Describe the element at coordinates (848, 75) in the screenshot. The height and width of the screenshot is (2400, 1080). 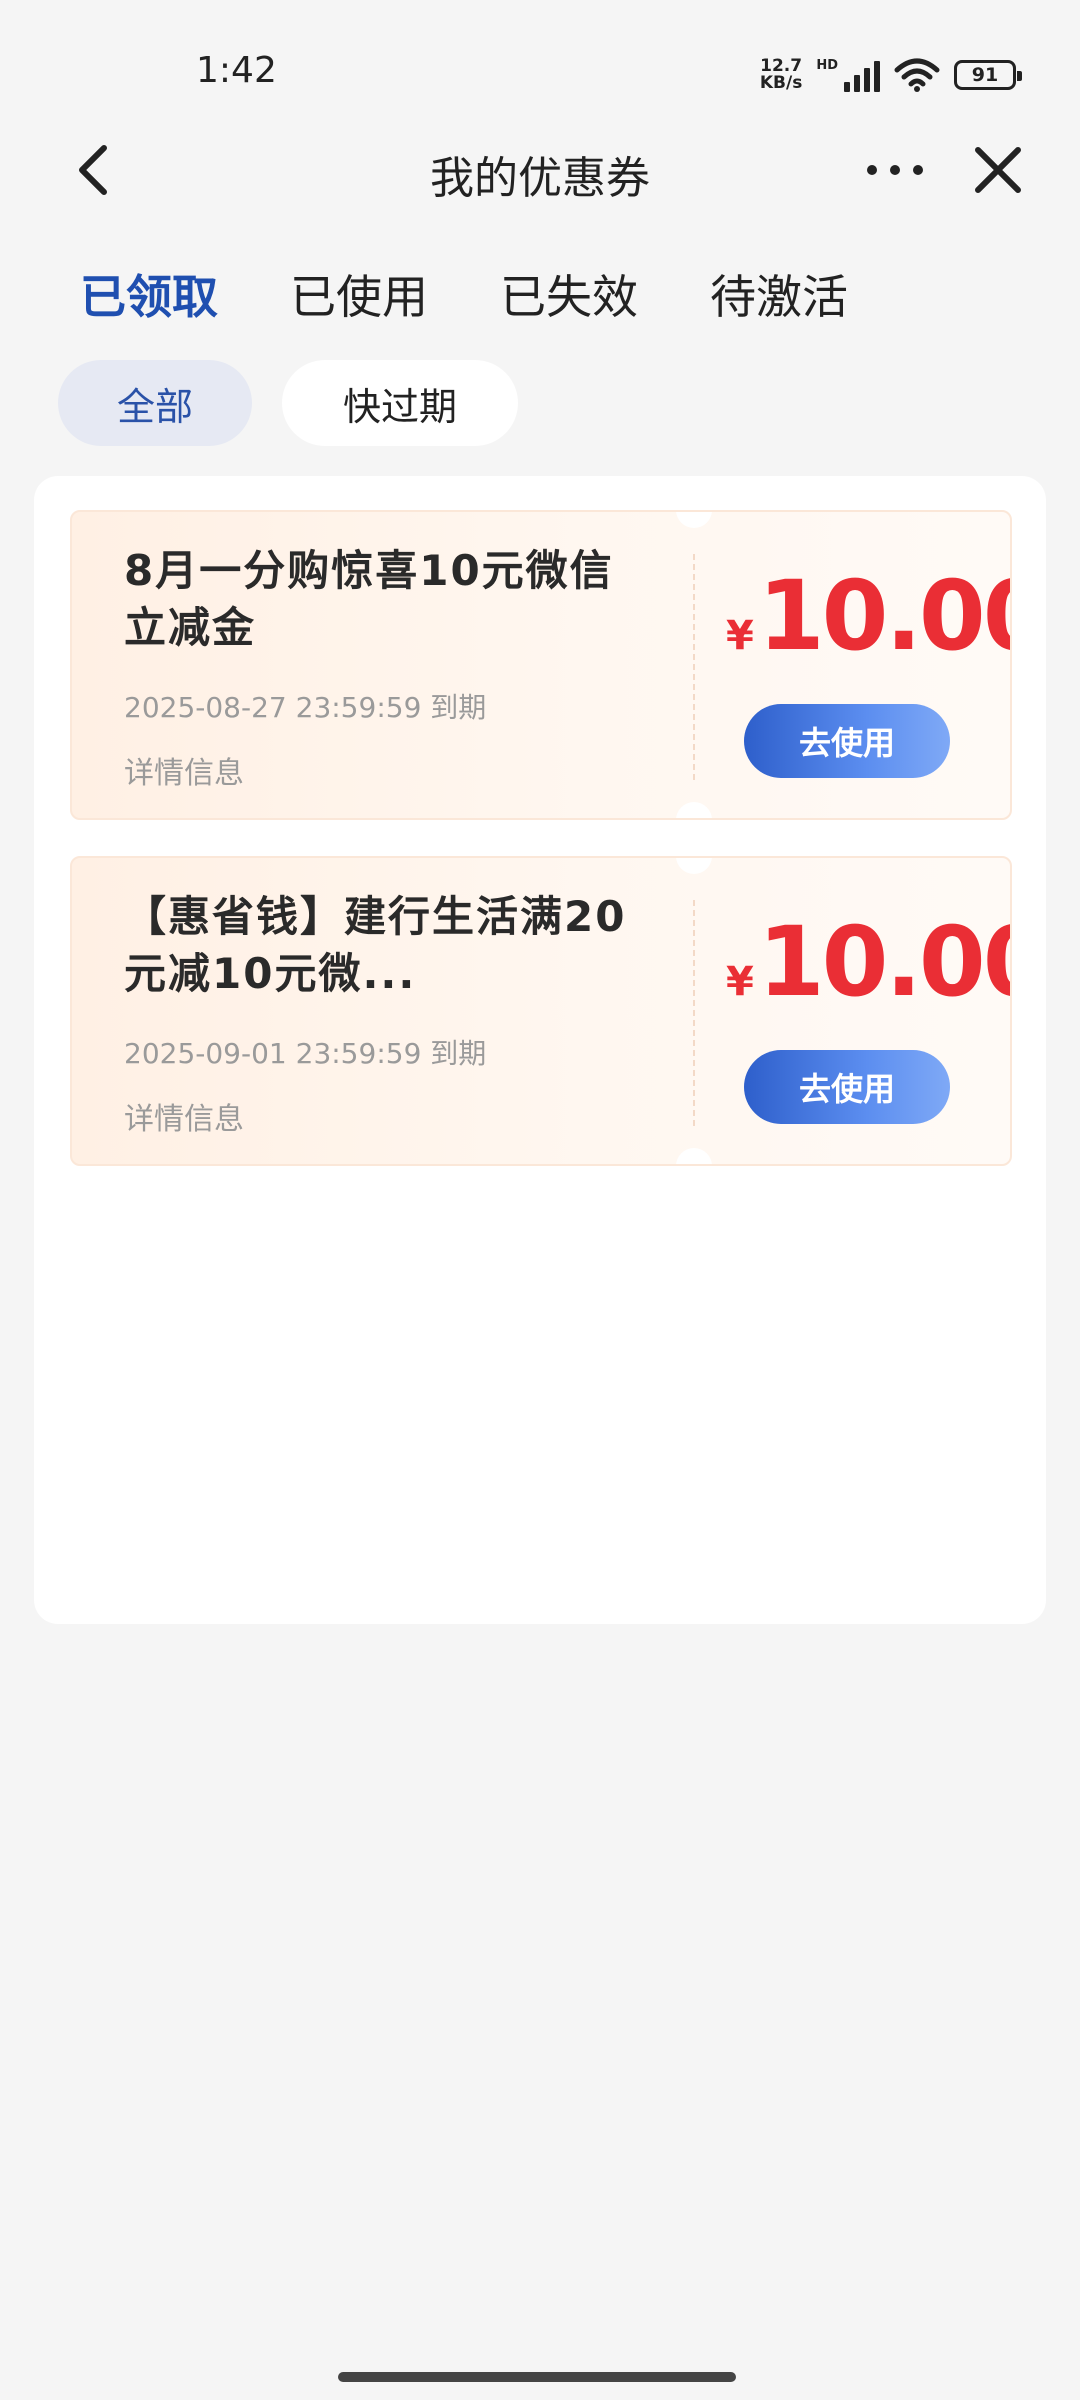
I see `cellular-signal-icon: HD` at that location.